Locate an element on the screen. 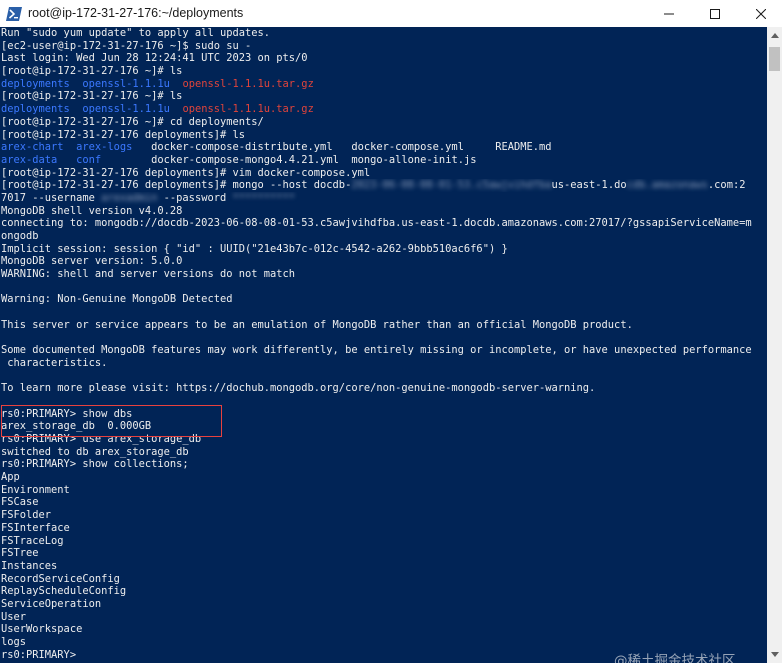  maximize-icon is located at coordinates (715, 13).